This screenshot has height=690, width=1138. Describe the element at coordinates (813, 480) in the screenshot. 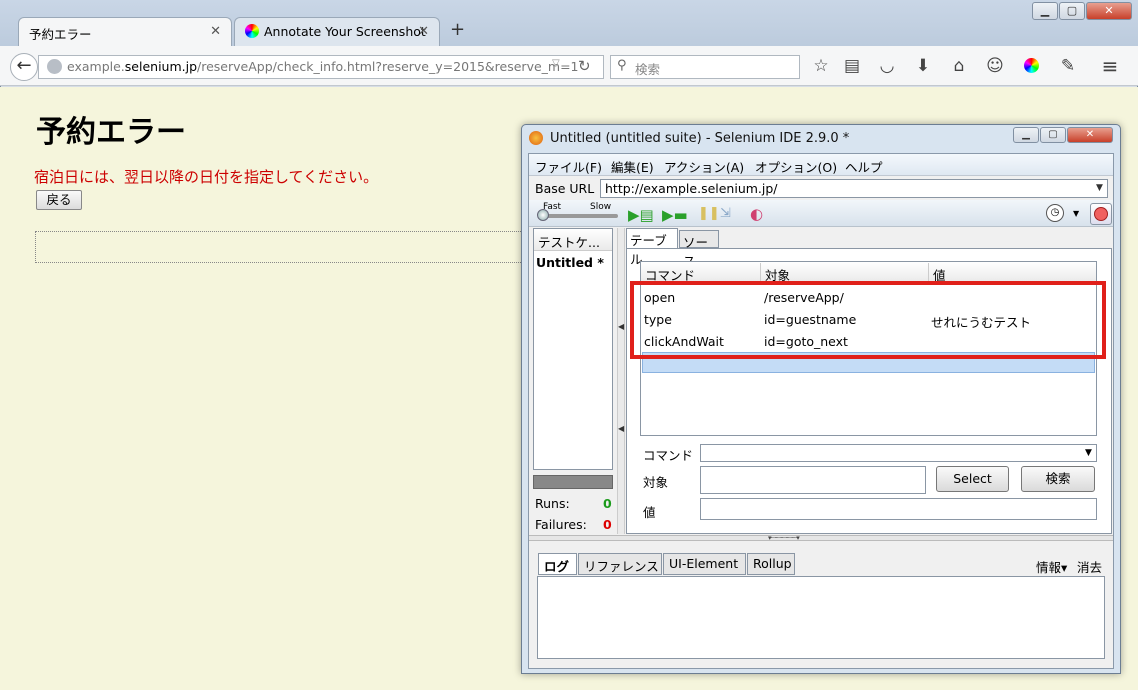

I see `target-input` at that location.